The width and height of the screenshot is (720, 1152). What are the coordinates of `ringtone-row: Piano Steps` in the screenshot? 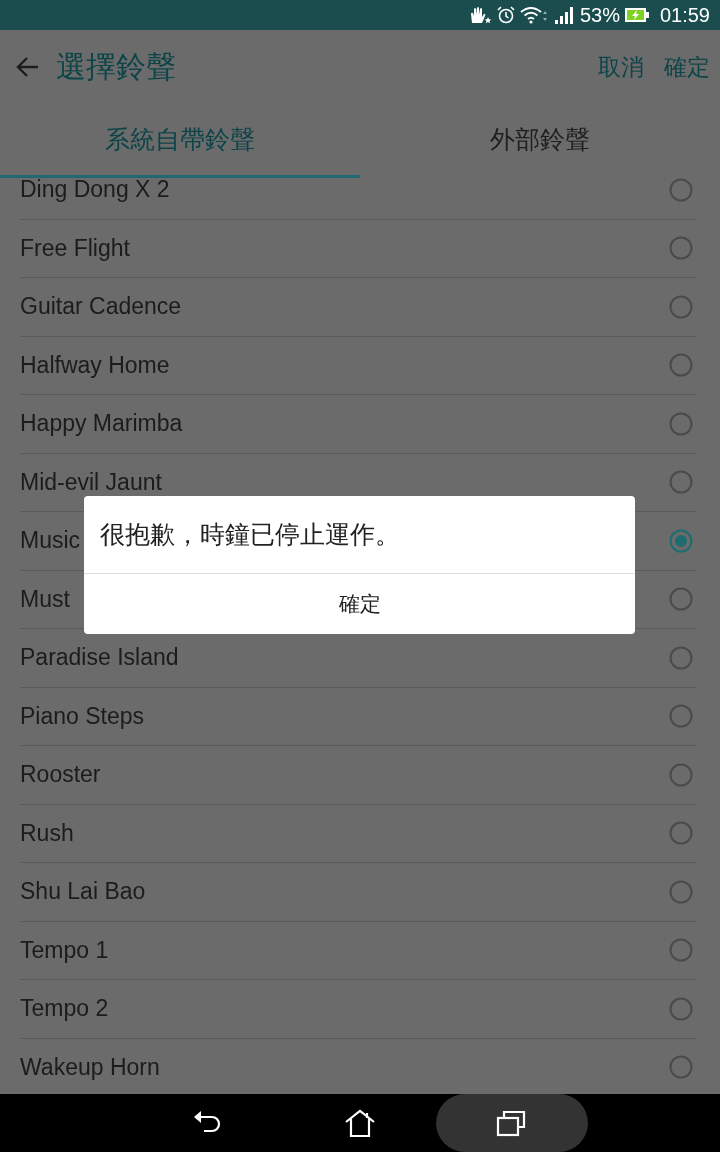 It's located at (358, 716).